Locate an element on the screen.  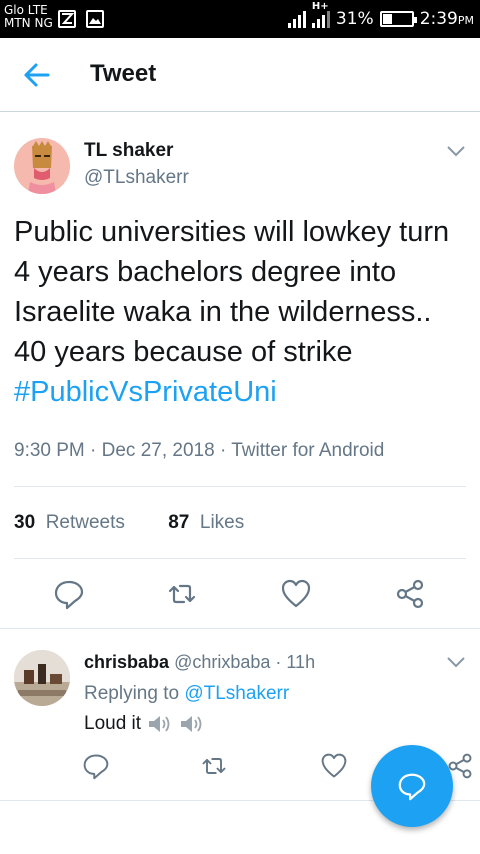
reply-bubble-icon is located at coordinates (412, 787).